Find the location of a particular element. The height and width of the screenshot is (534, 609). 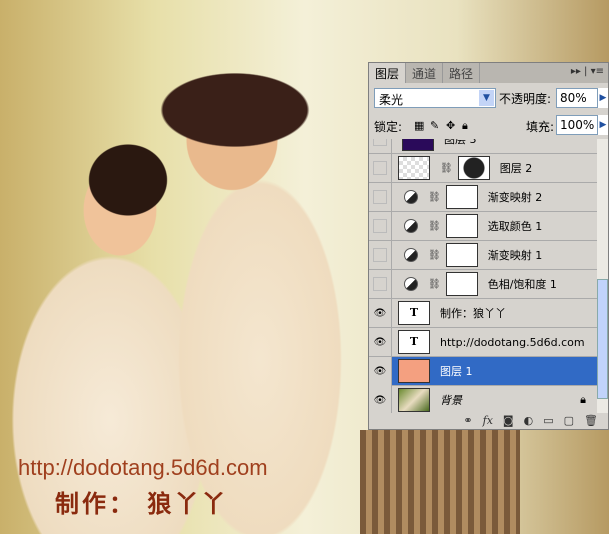

tab-channels: 通道 is located at coordinates (425, 73).